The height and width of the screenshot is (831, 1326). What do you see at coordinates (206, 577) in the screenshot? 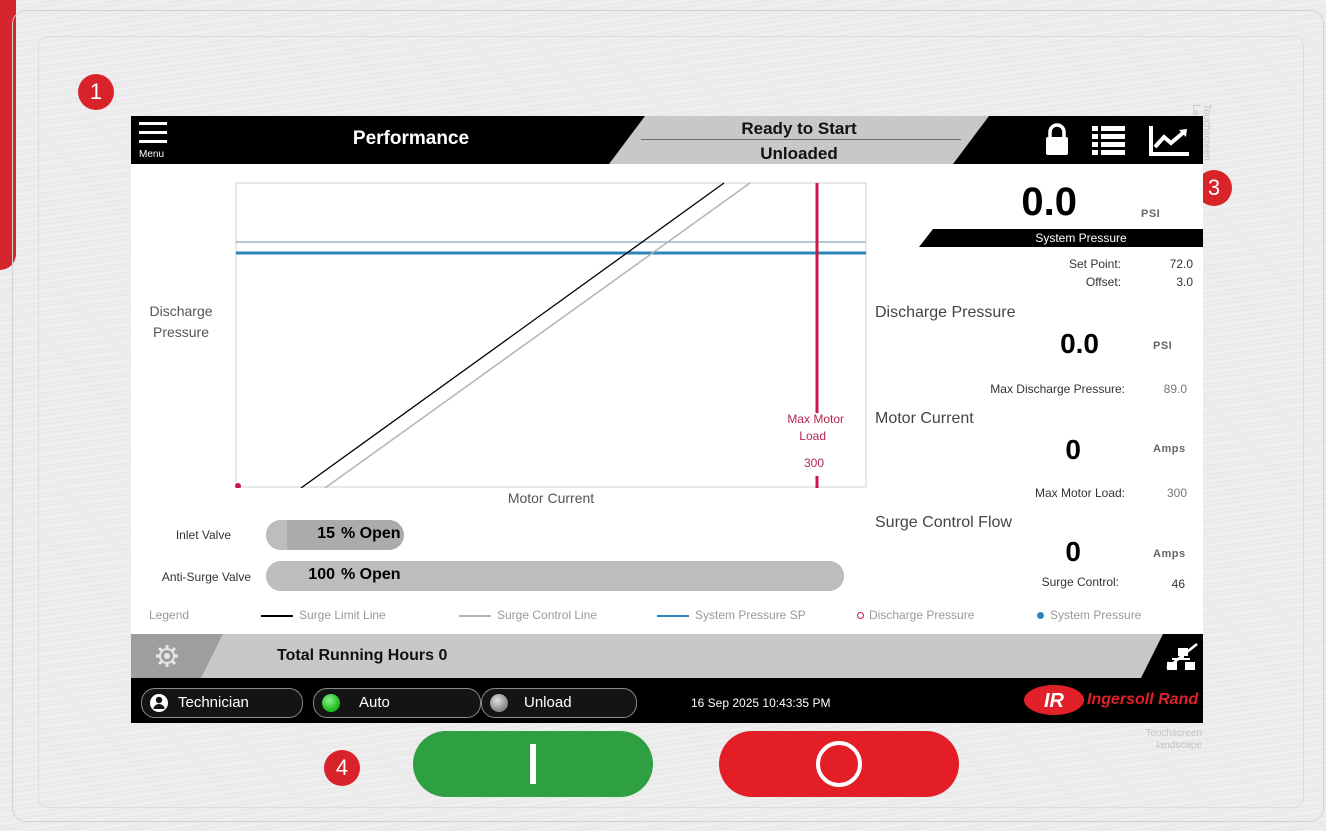
I see `anti-surge-valve-label: Anti-Surge Valve` at bounding box center [206, 577].